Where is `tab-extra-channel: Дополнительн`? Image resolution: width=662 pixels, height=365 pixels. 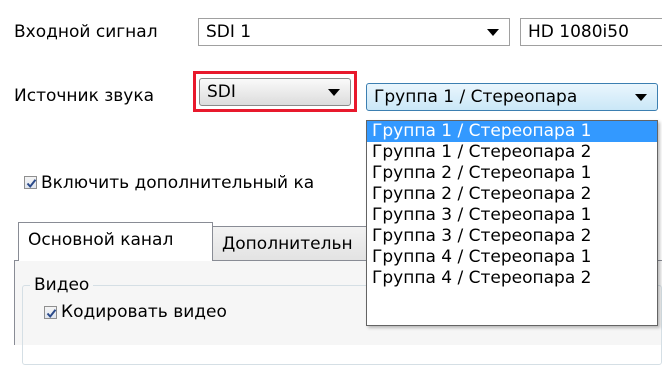
tab-extra-channel: Дополнительн is located at coordinates (292, 243).